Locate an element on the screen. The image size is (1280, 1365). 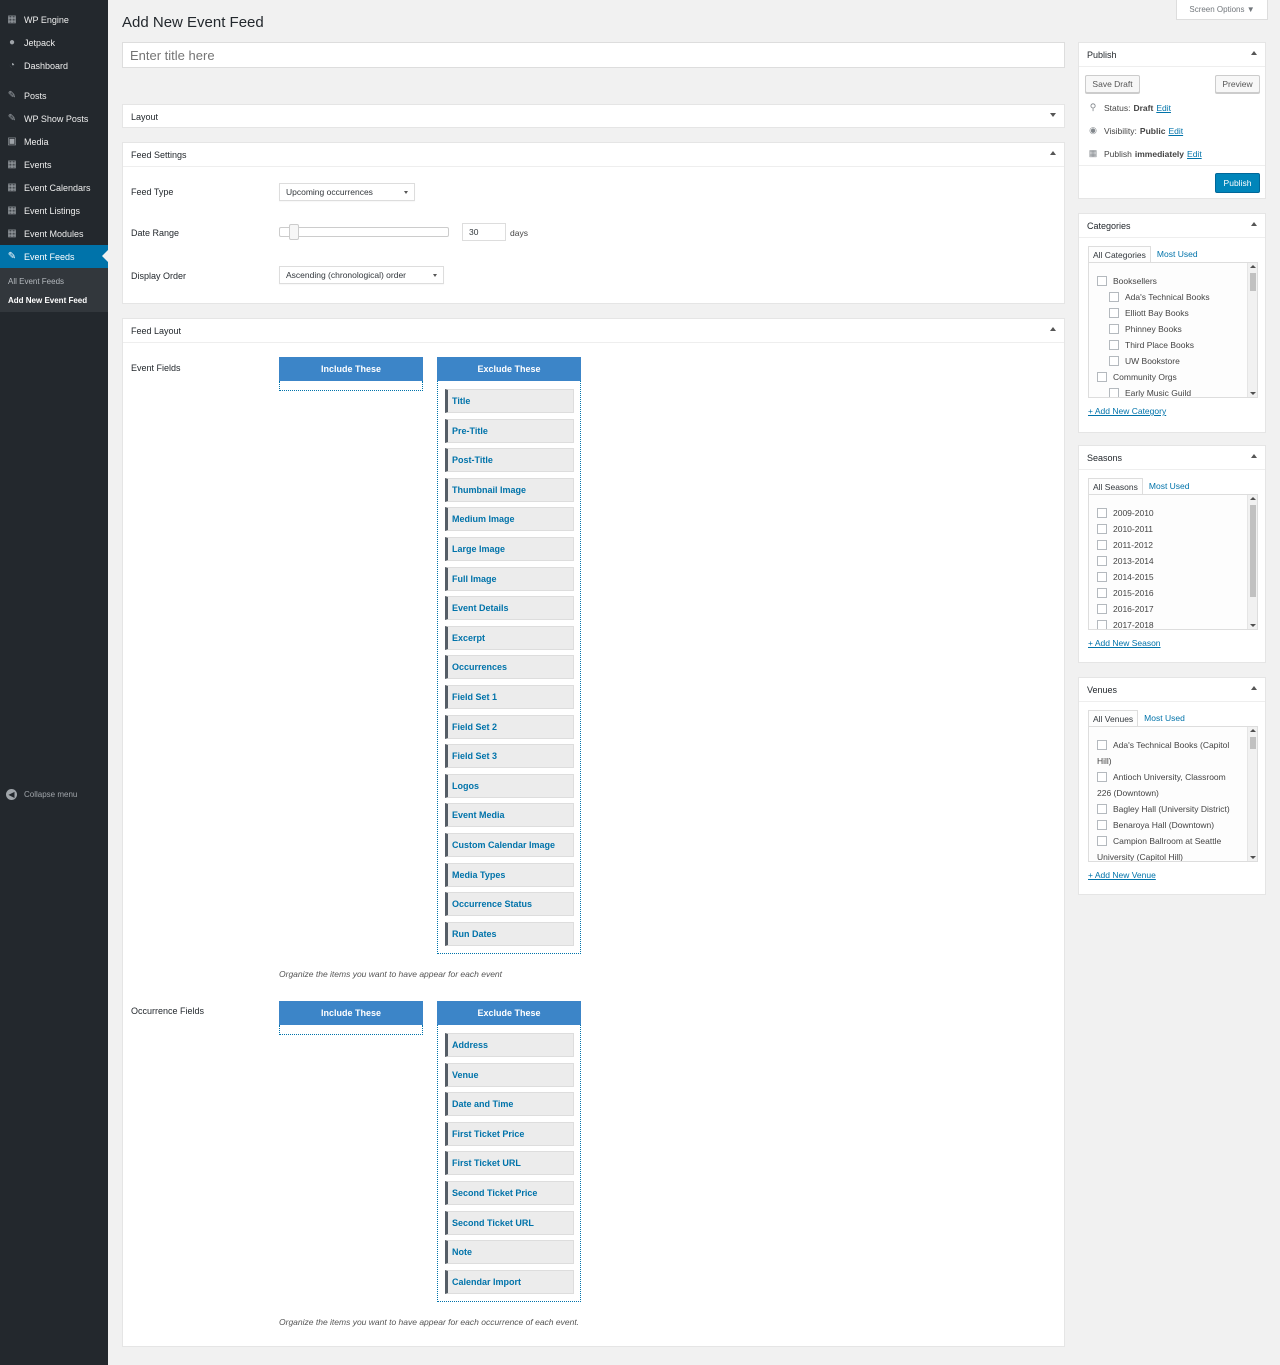
menu-item-media: ▣ Media is located at coordinates (54, 141).